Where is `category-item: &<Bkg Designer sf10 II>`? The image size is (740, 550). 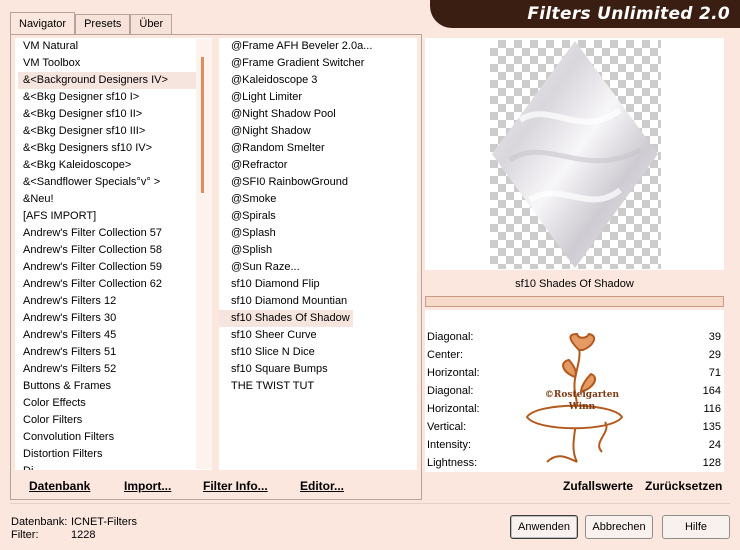
category-item: &<Bkg Designer sf10 II> is located at coordinates (113, 114).